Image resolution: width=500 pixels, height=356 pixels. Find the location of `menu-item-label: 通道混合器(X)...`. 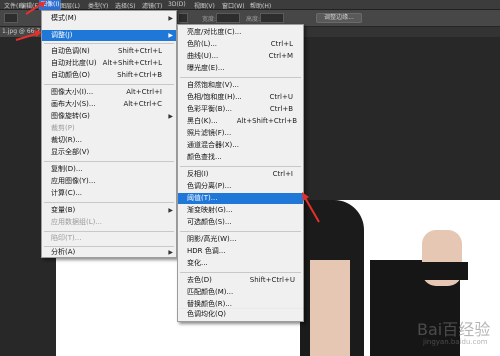

menu-item-label: 通道混合器(X)... is located at coordinates (213, 145).